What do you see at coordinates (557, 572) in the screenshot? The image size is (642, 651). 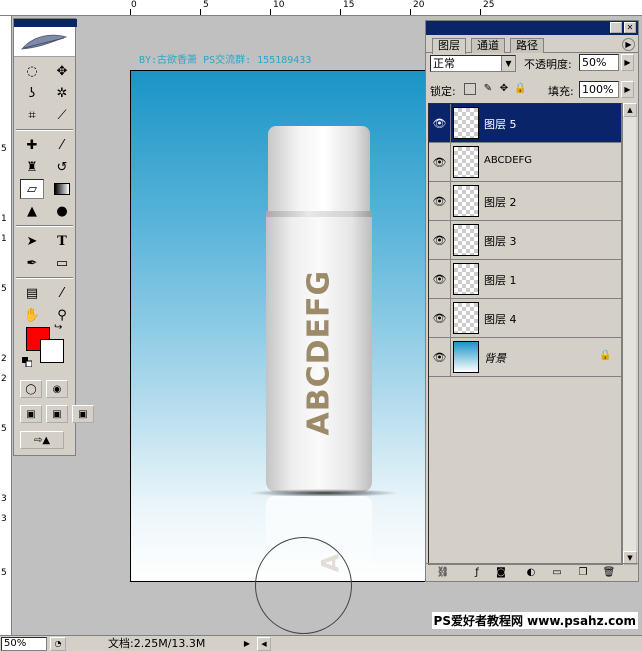 I see `new-group-icon: ▭` at bounding box center [557, 572].